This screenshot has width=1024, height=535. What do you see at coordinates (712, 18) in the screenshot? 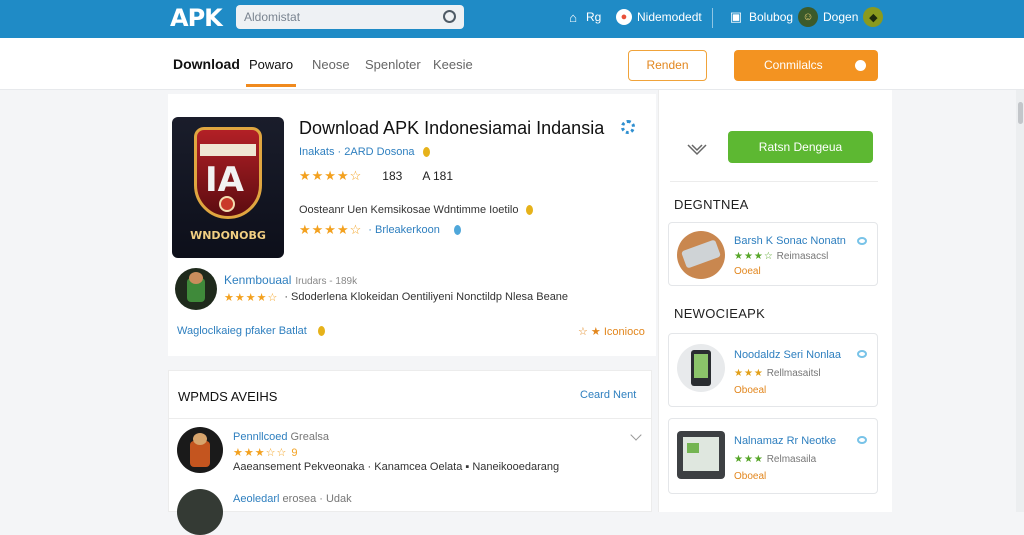
I see `header-divider` at bounding box center [712, 18].